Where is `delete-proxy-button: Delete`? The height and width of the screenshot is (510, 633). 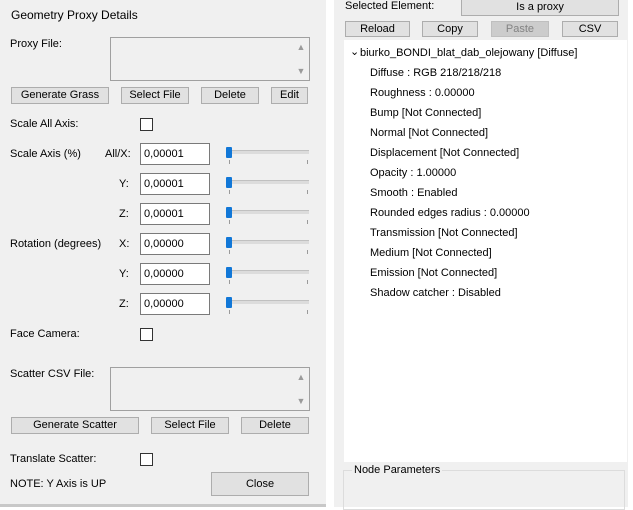 delete-proxy-button: Delete is located at coordinates (230, 95).